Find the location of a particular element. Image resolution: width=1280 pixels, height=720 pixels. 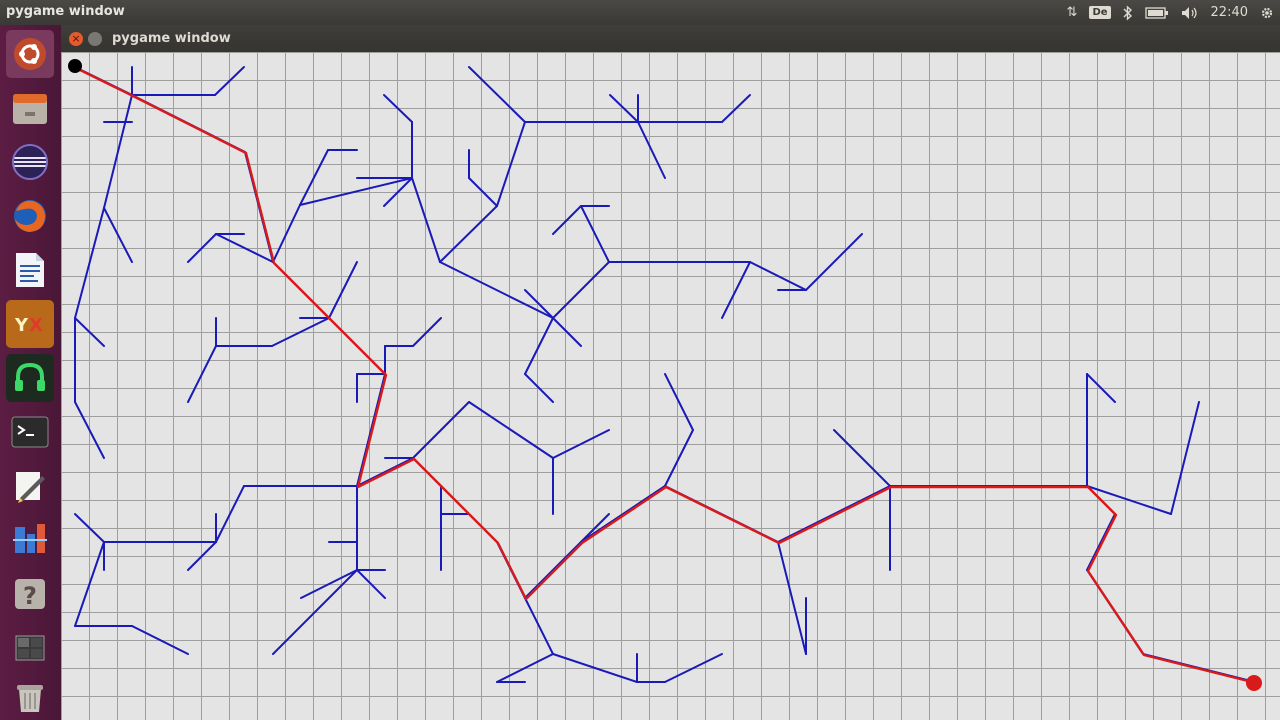

active-app-title: pygame window is located at coordinates (65, 11).